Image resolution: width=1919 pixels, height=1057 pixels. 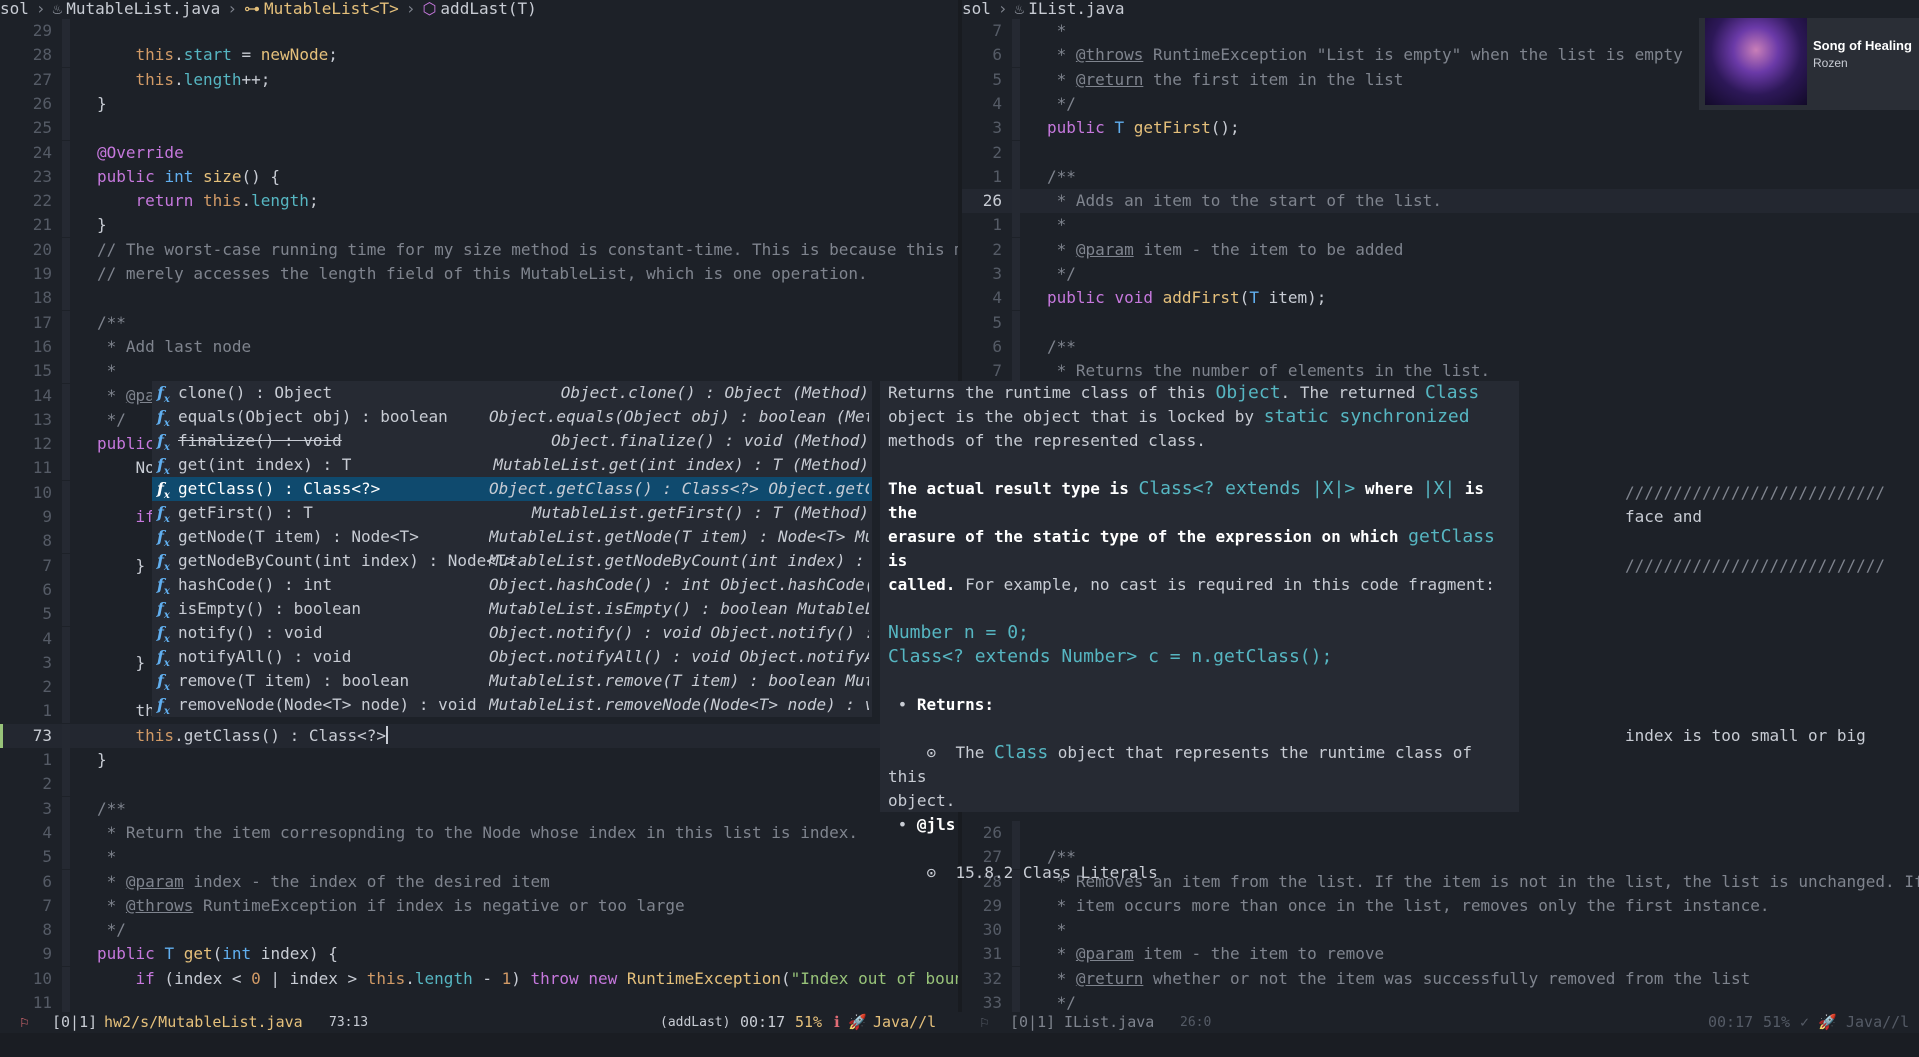 What do you see at coordinates (479, 346) in the screenshot?
I see `code-line: 16 * Add last node` at bounding box center [479, 346].